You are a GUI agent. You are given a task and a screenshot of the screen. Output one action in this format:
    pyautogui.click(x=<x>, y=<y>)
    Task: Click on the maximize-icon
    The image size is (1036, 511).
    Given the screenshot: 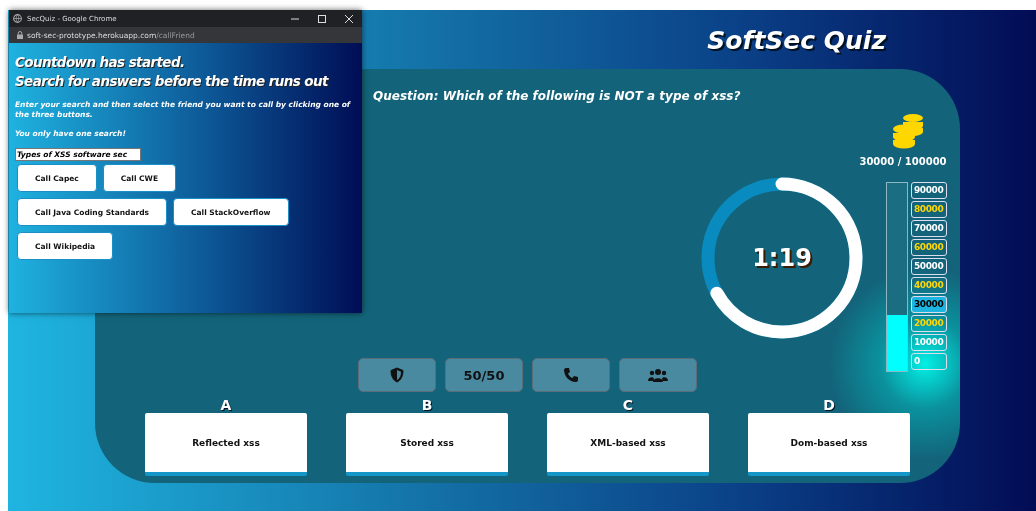 What is the action you would take?
    pyautogui.click(x=322, y=18)
    